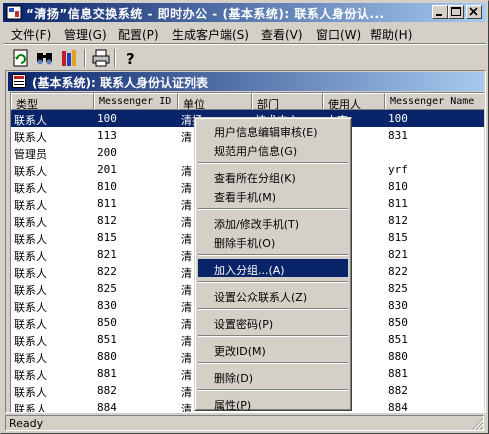 The image size is (489, 434). What do you see at coordinates (107, 220) in the screenshot?
I see `cell-messenger-id: 812` at bounding box center [107, 220].